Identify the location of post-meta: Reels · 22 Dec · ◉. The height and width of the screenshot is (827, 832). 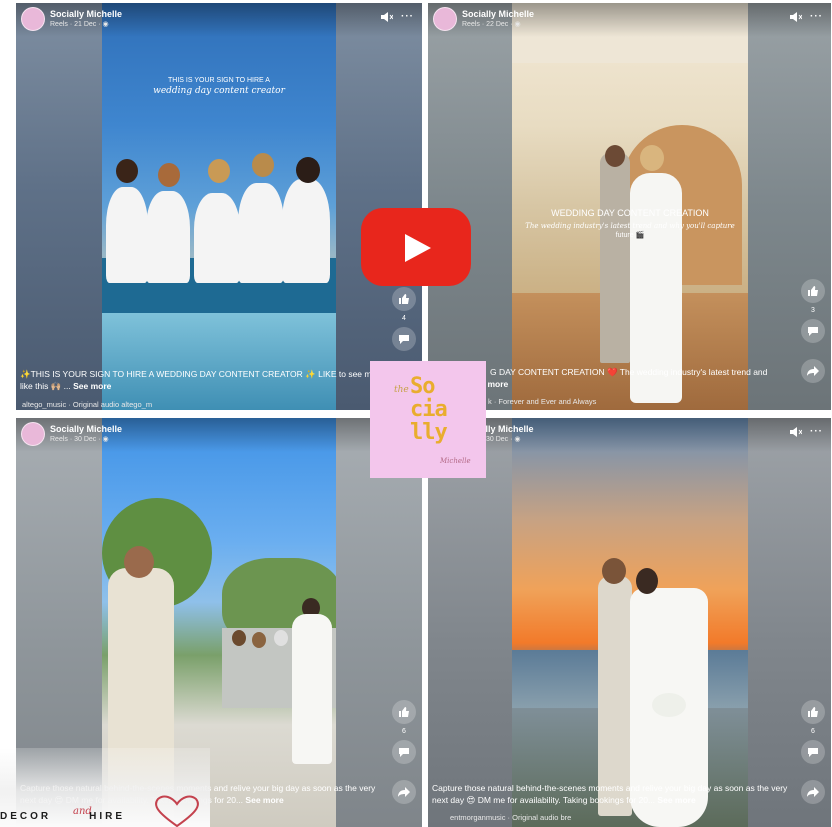
(491, 24).